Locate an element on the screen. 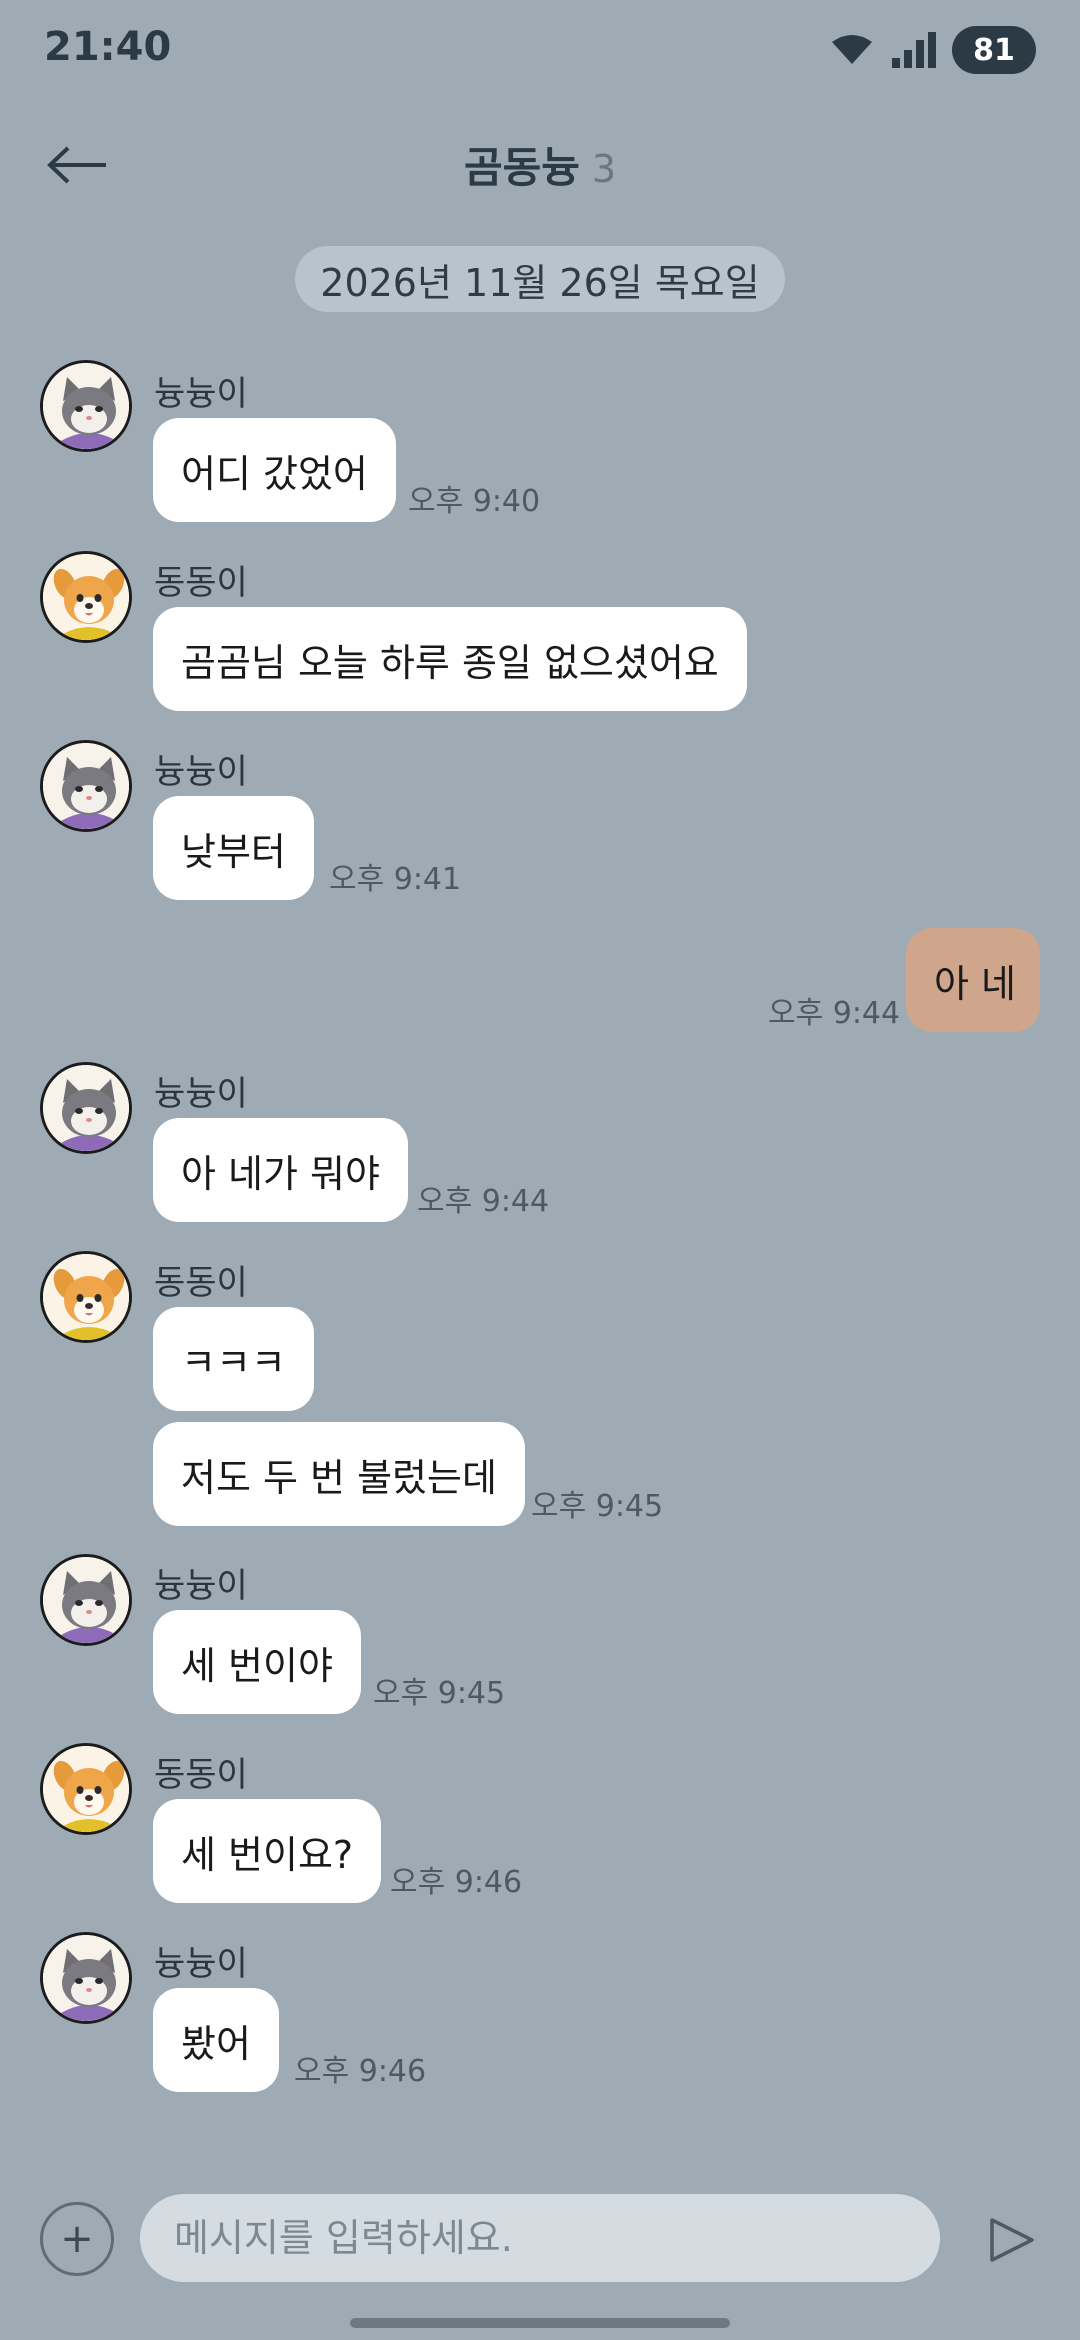  battery-indicator: 81 is located at coordinates (994, 50).